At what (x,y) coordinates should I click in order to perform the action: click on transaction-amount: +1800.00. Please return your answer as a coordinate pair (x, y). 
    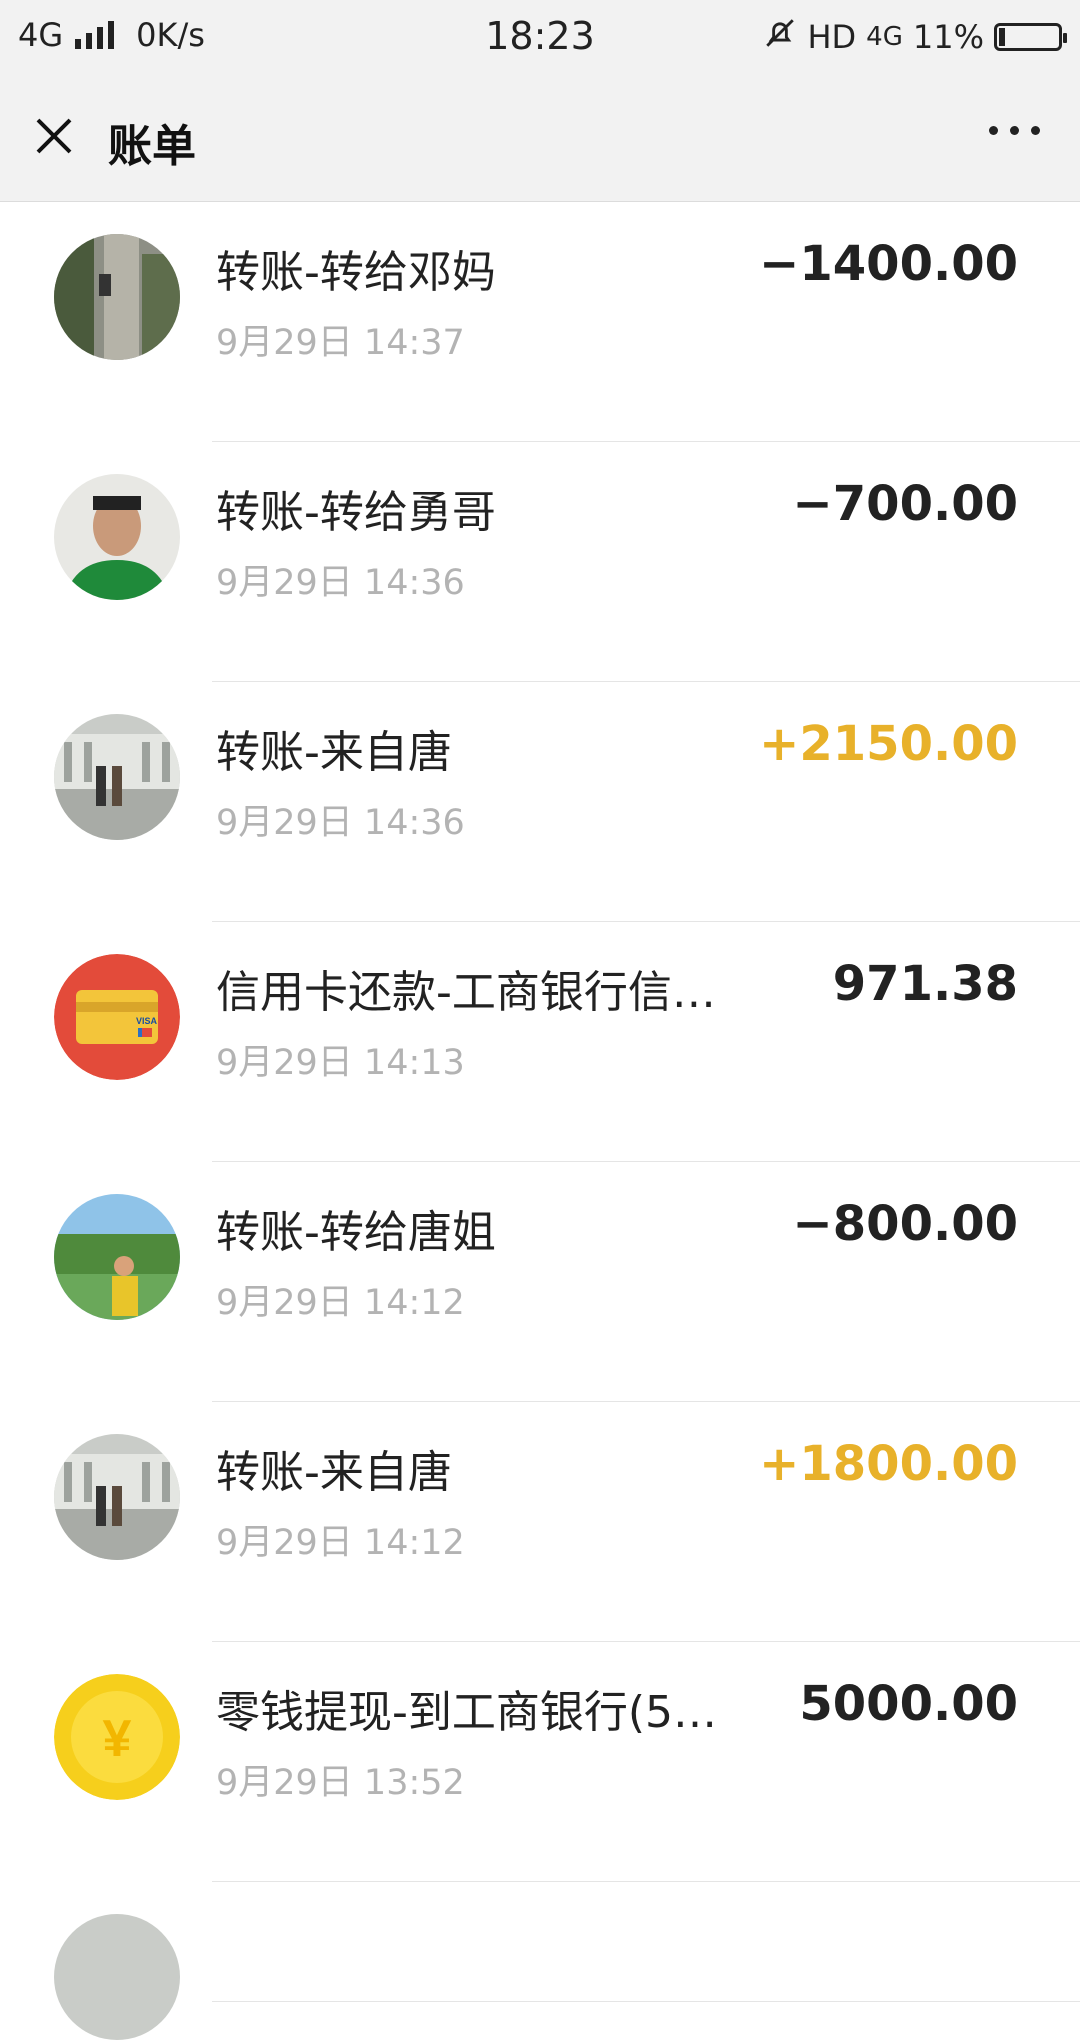
    Looking at the image, I should click on (888, 1464).